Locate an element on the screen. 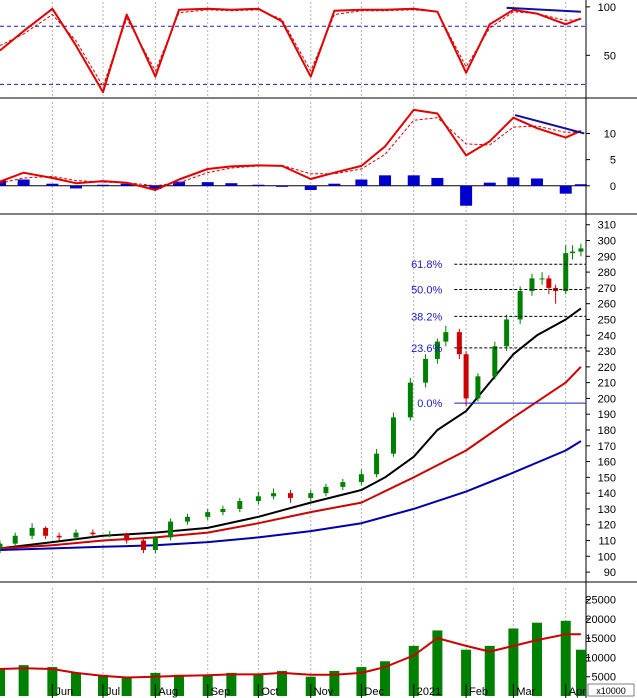 The image size is (637, 698). y-tick-label: 310 is located at coordinates (607, 226).